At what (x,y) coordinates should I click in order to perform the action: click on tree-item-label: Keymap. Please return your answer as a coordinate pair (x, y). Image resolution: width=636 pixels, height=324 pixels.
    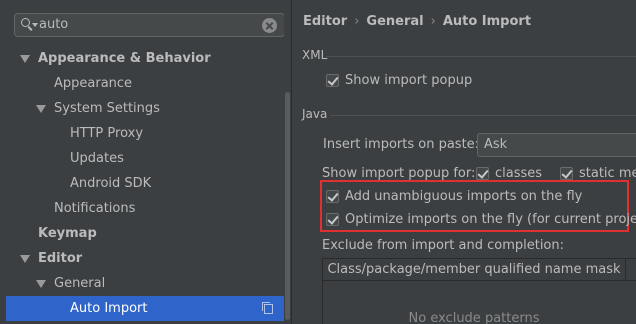
    Looking at the image, I should click on (67, 233).